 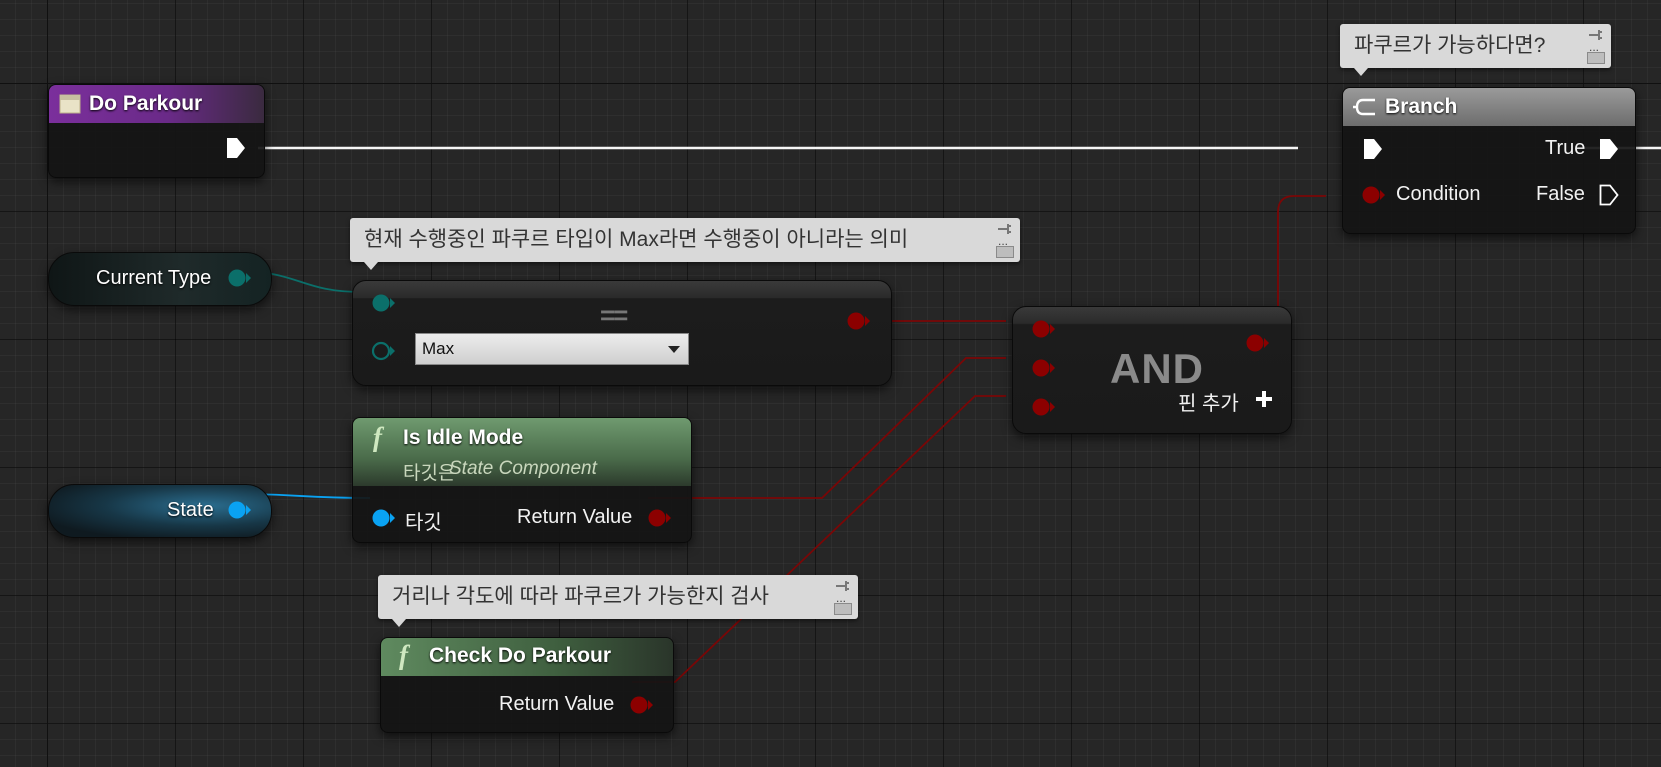 What do you see at coordinates (1373, 149) in the screenshot?
I see `exec-in-pin` at bounding box center [1373, 149].